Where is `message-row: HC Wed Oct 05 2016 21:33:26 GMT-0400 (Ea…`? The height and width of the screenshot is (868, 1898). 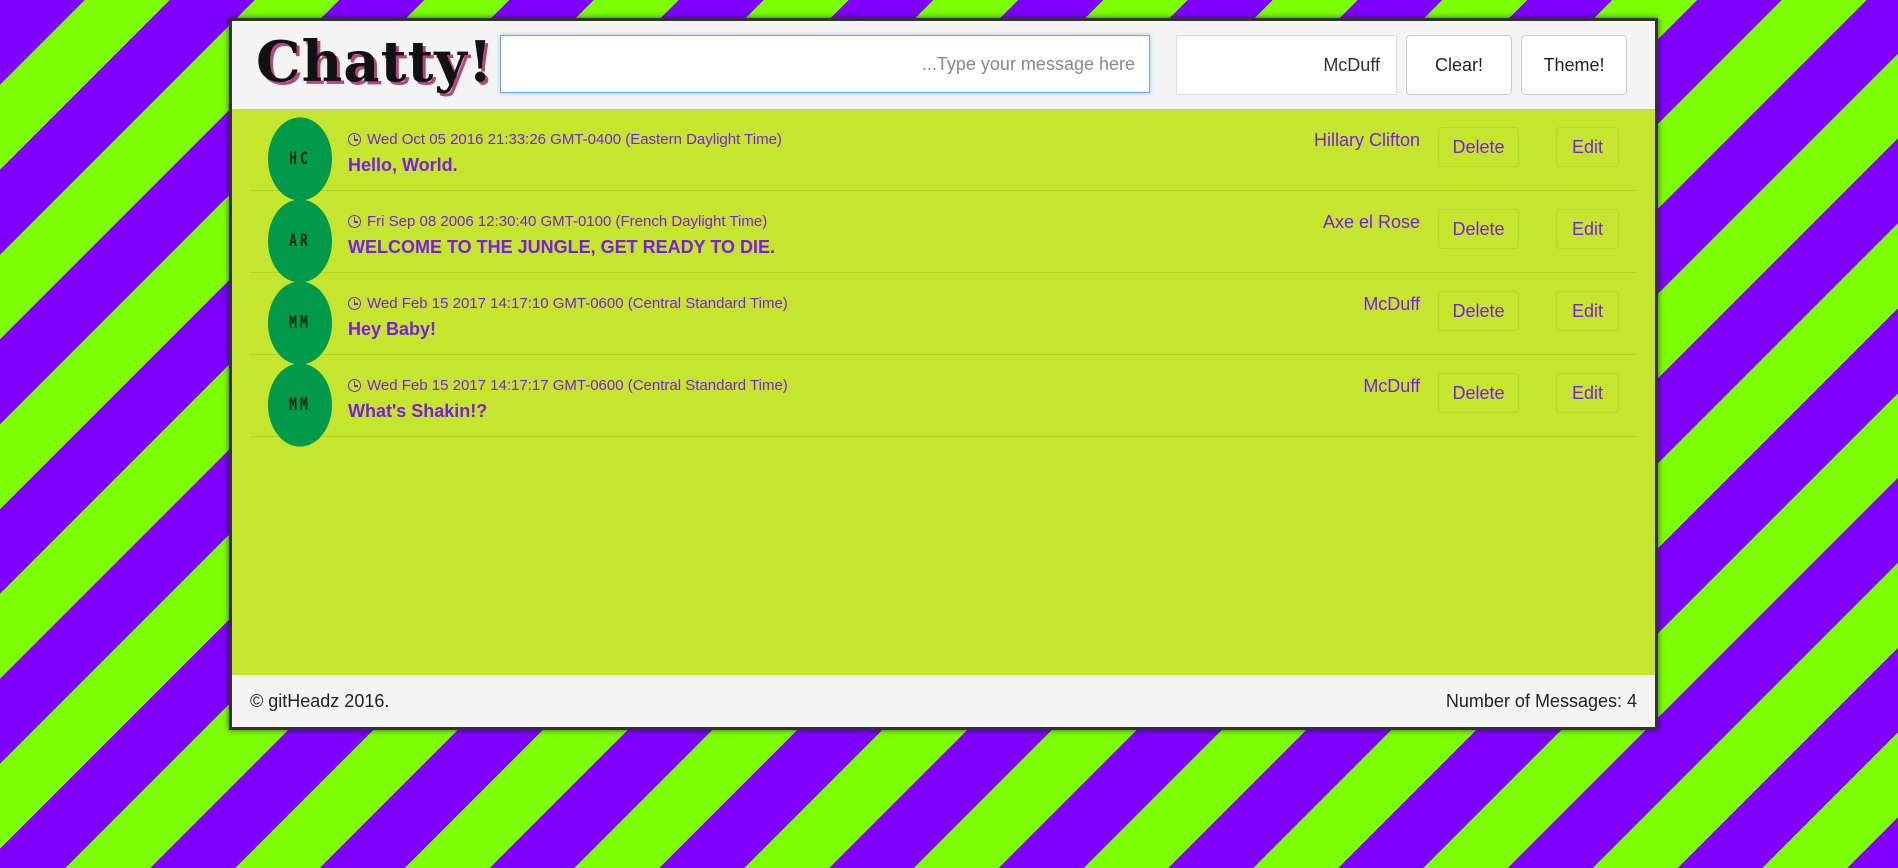 message-row: HC Wed Oct 05 2016 21:33:26 GMT-0400 (Ea… is located at coordinates (943, 155).